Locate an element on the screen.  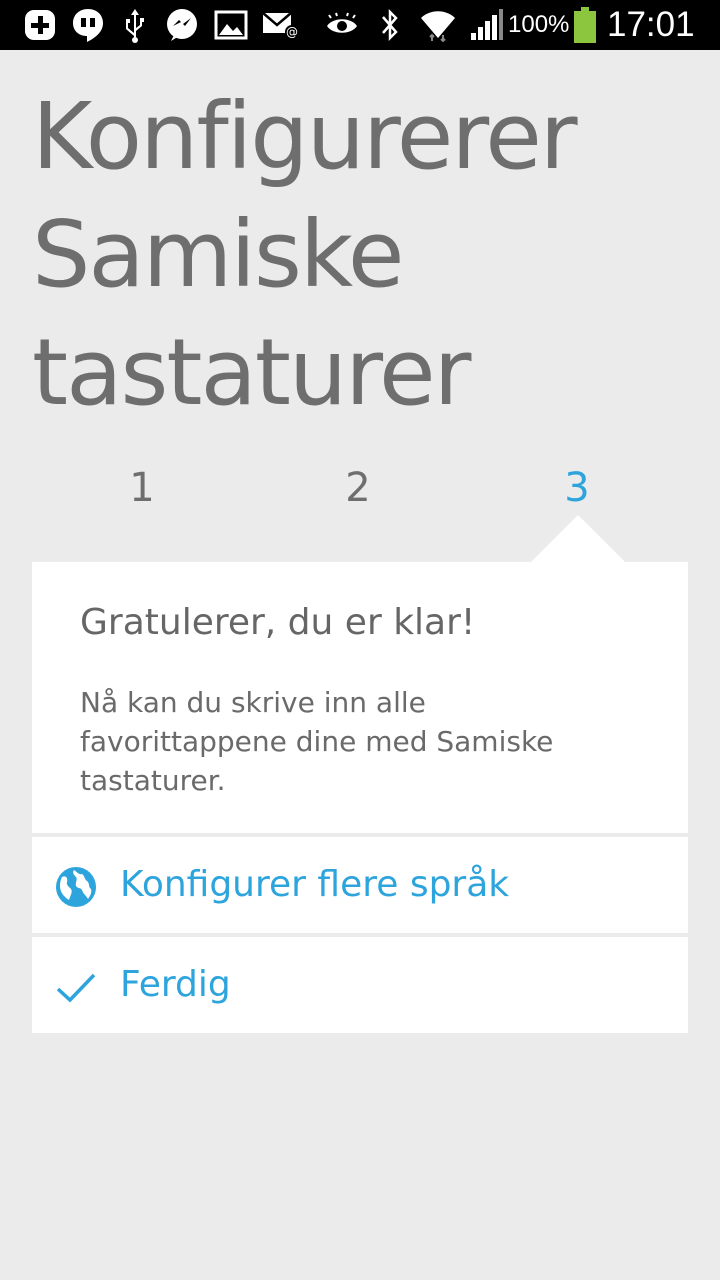
step-3: 3 is located at coordinates (577, 488).